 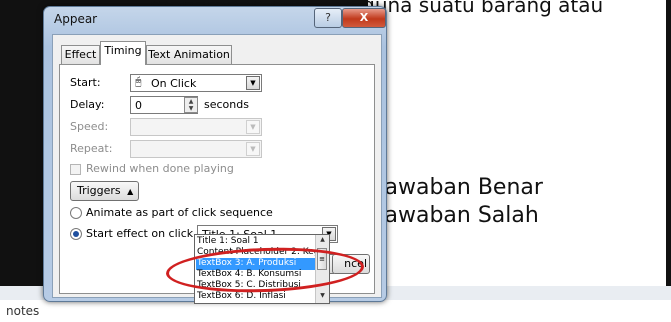 I want to click on animate-sequence-label: Animate as part of click sequence, so click(x=179, y=212).